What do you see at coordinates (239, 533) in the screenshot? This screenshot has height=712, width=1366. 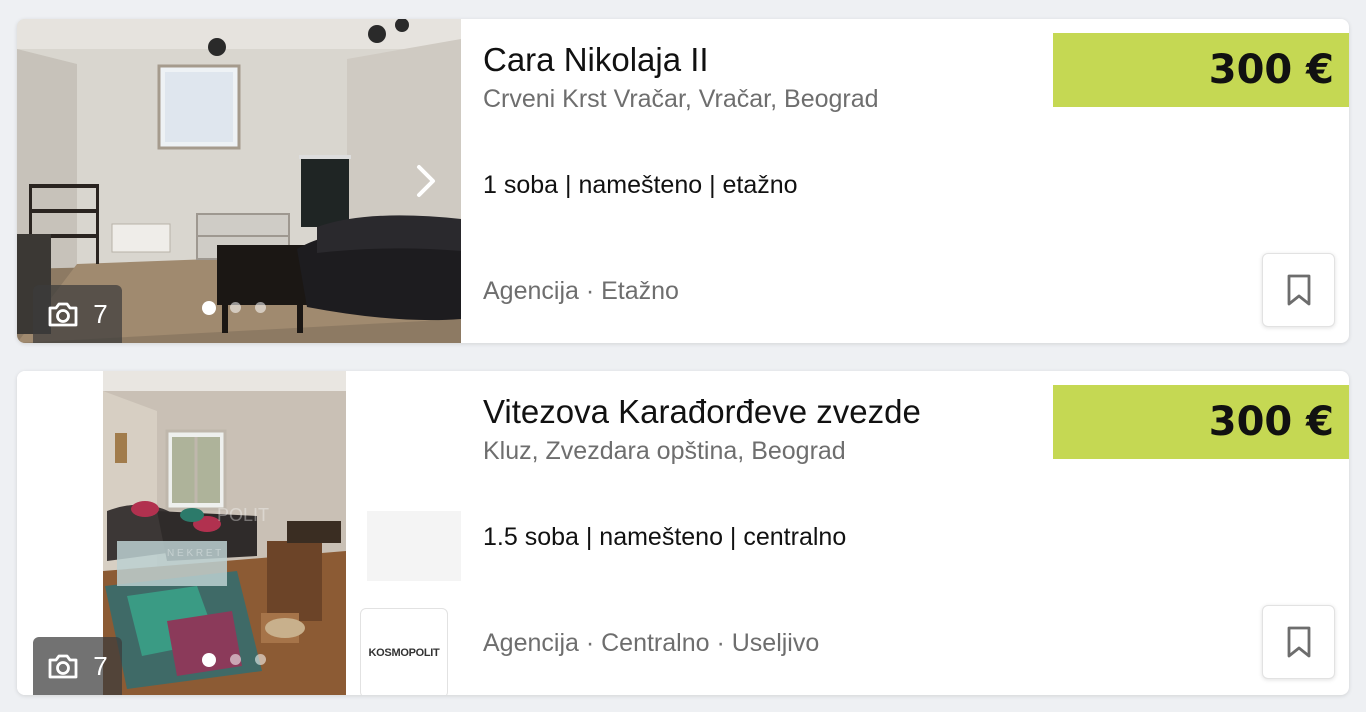 I see `listing-photo: POLIT N E K R E T 7 KOSMOPOLIT` at bounding box center [239, 533].